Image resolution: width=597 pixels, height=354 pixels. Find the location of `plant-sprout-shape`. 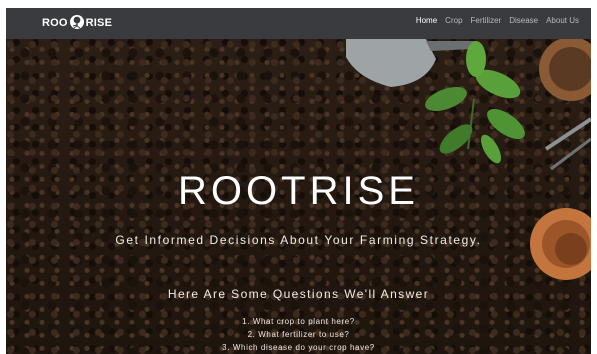

plant-sprout-shape is located at coordinates (475, 102).